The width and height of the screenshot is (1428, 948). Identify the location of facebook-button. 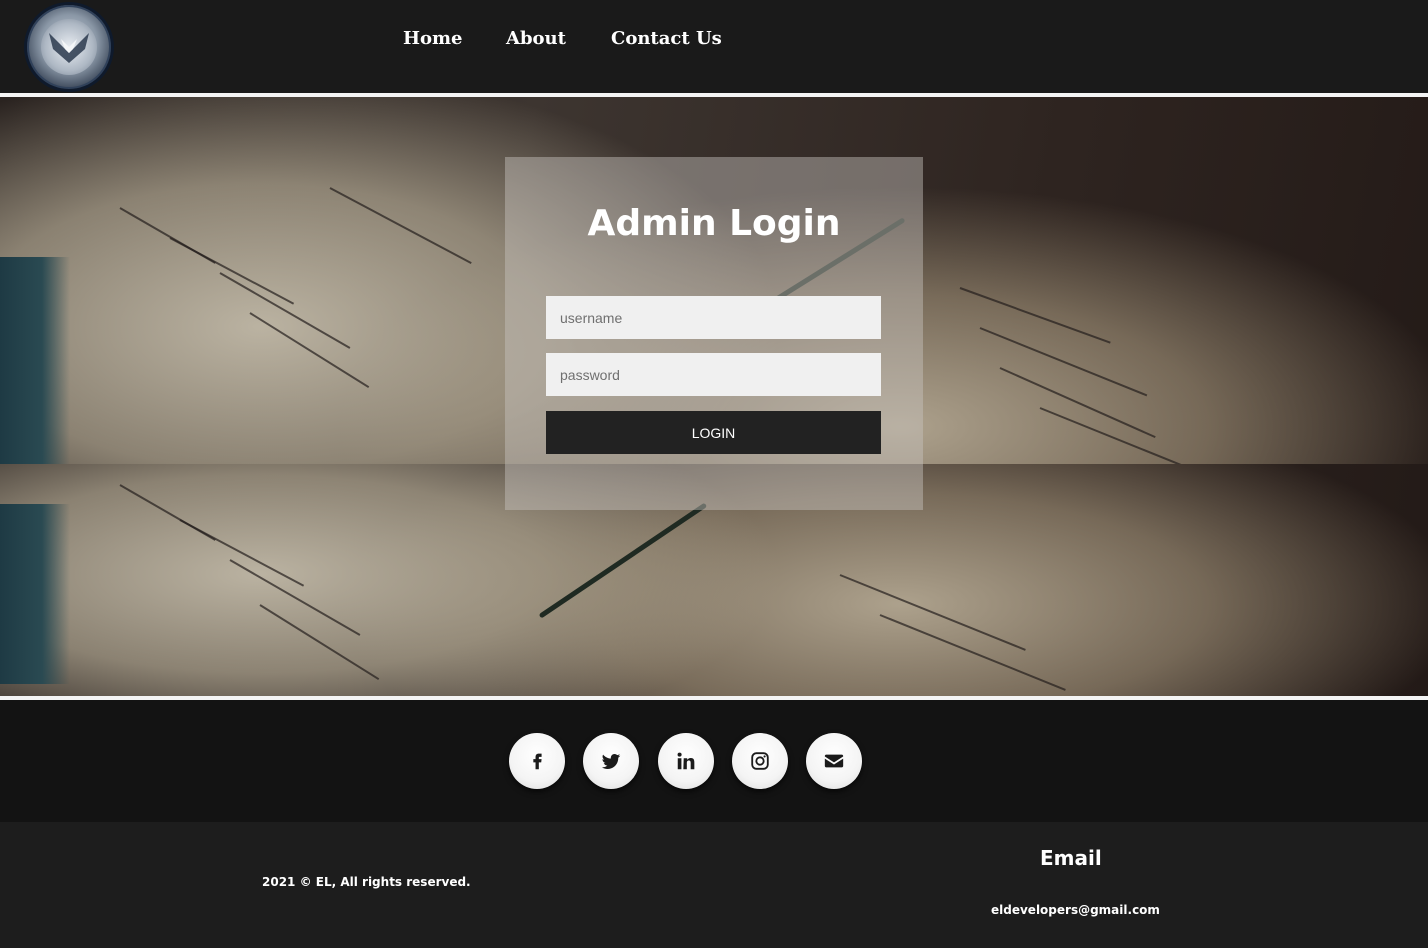
(537, 761).